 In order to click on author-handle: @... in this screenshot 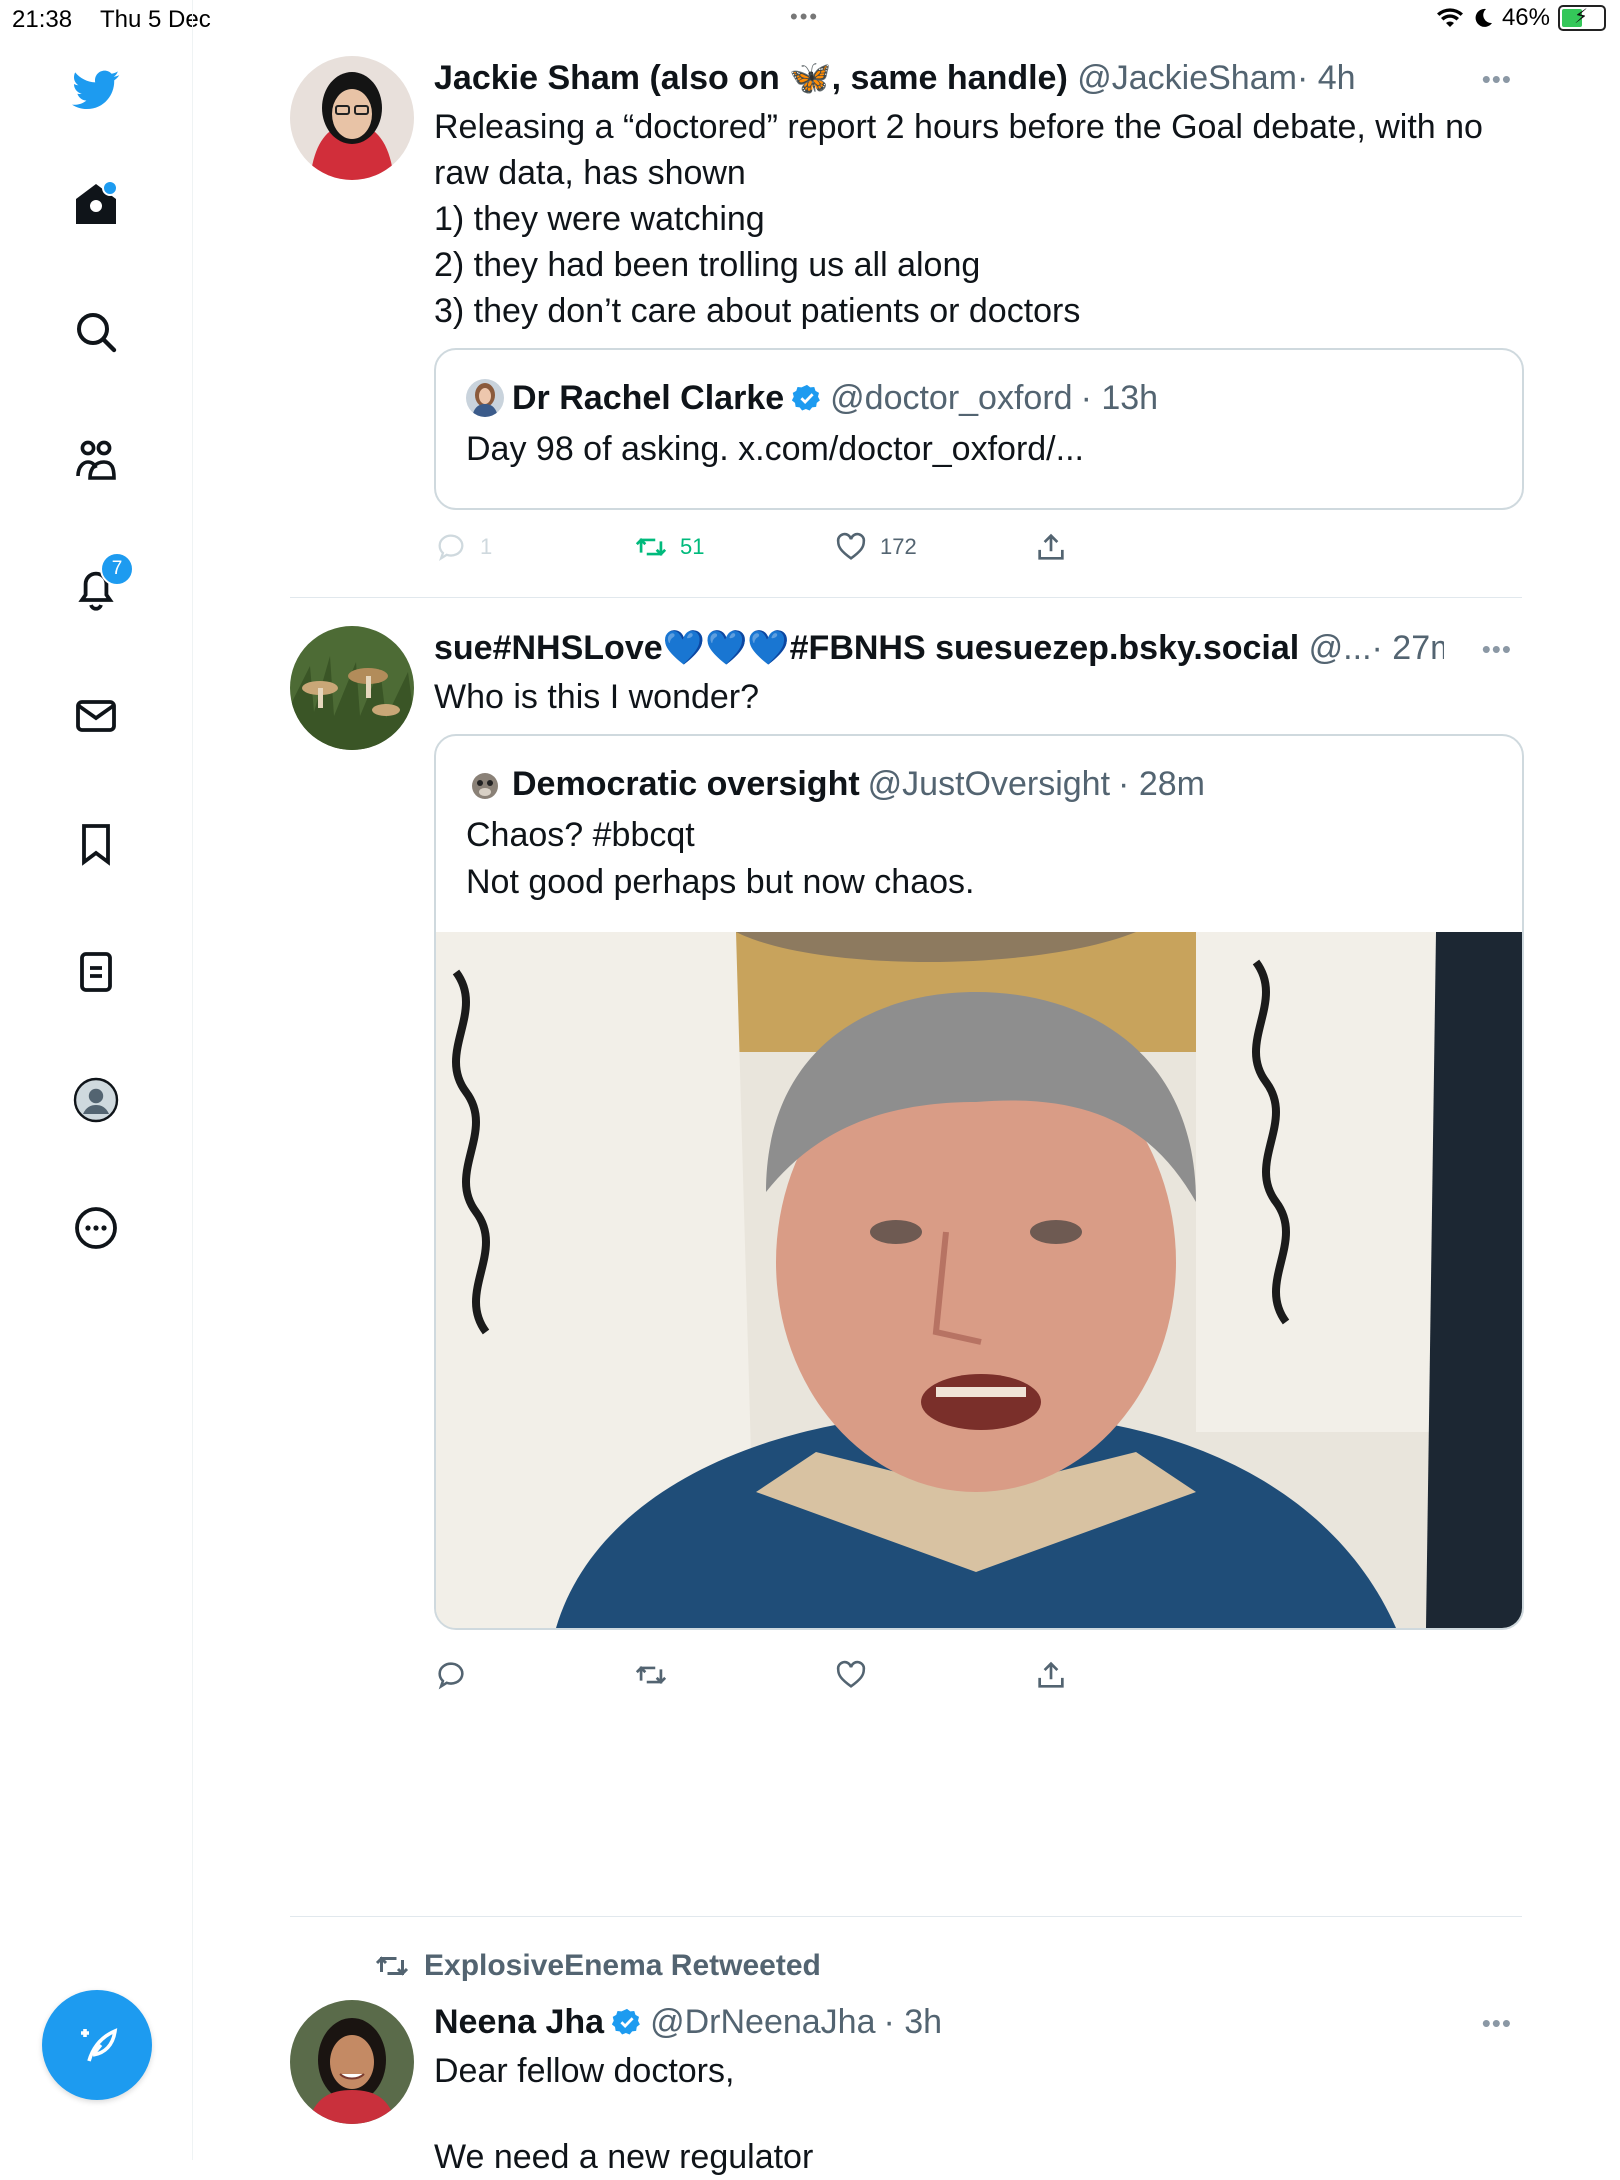, I will do `click(1340, 648)`.